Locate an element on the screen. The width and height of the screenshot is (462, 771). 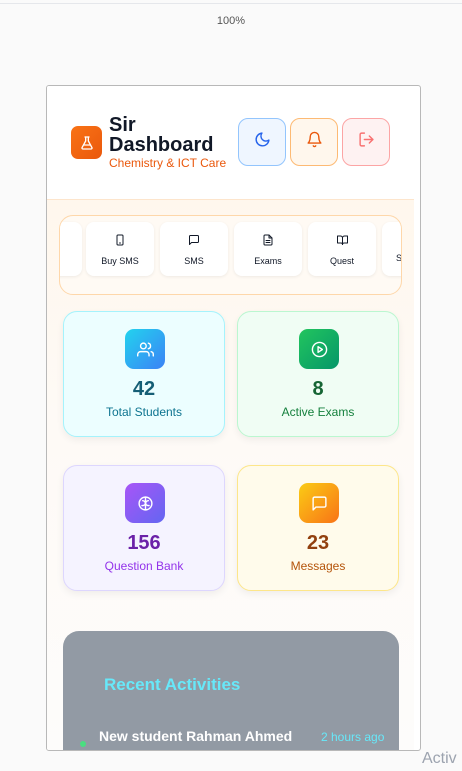
stat-label: Total Students is located at coordinates (144, 412).